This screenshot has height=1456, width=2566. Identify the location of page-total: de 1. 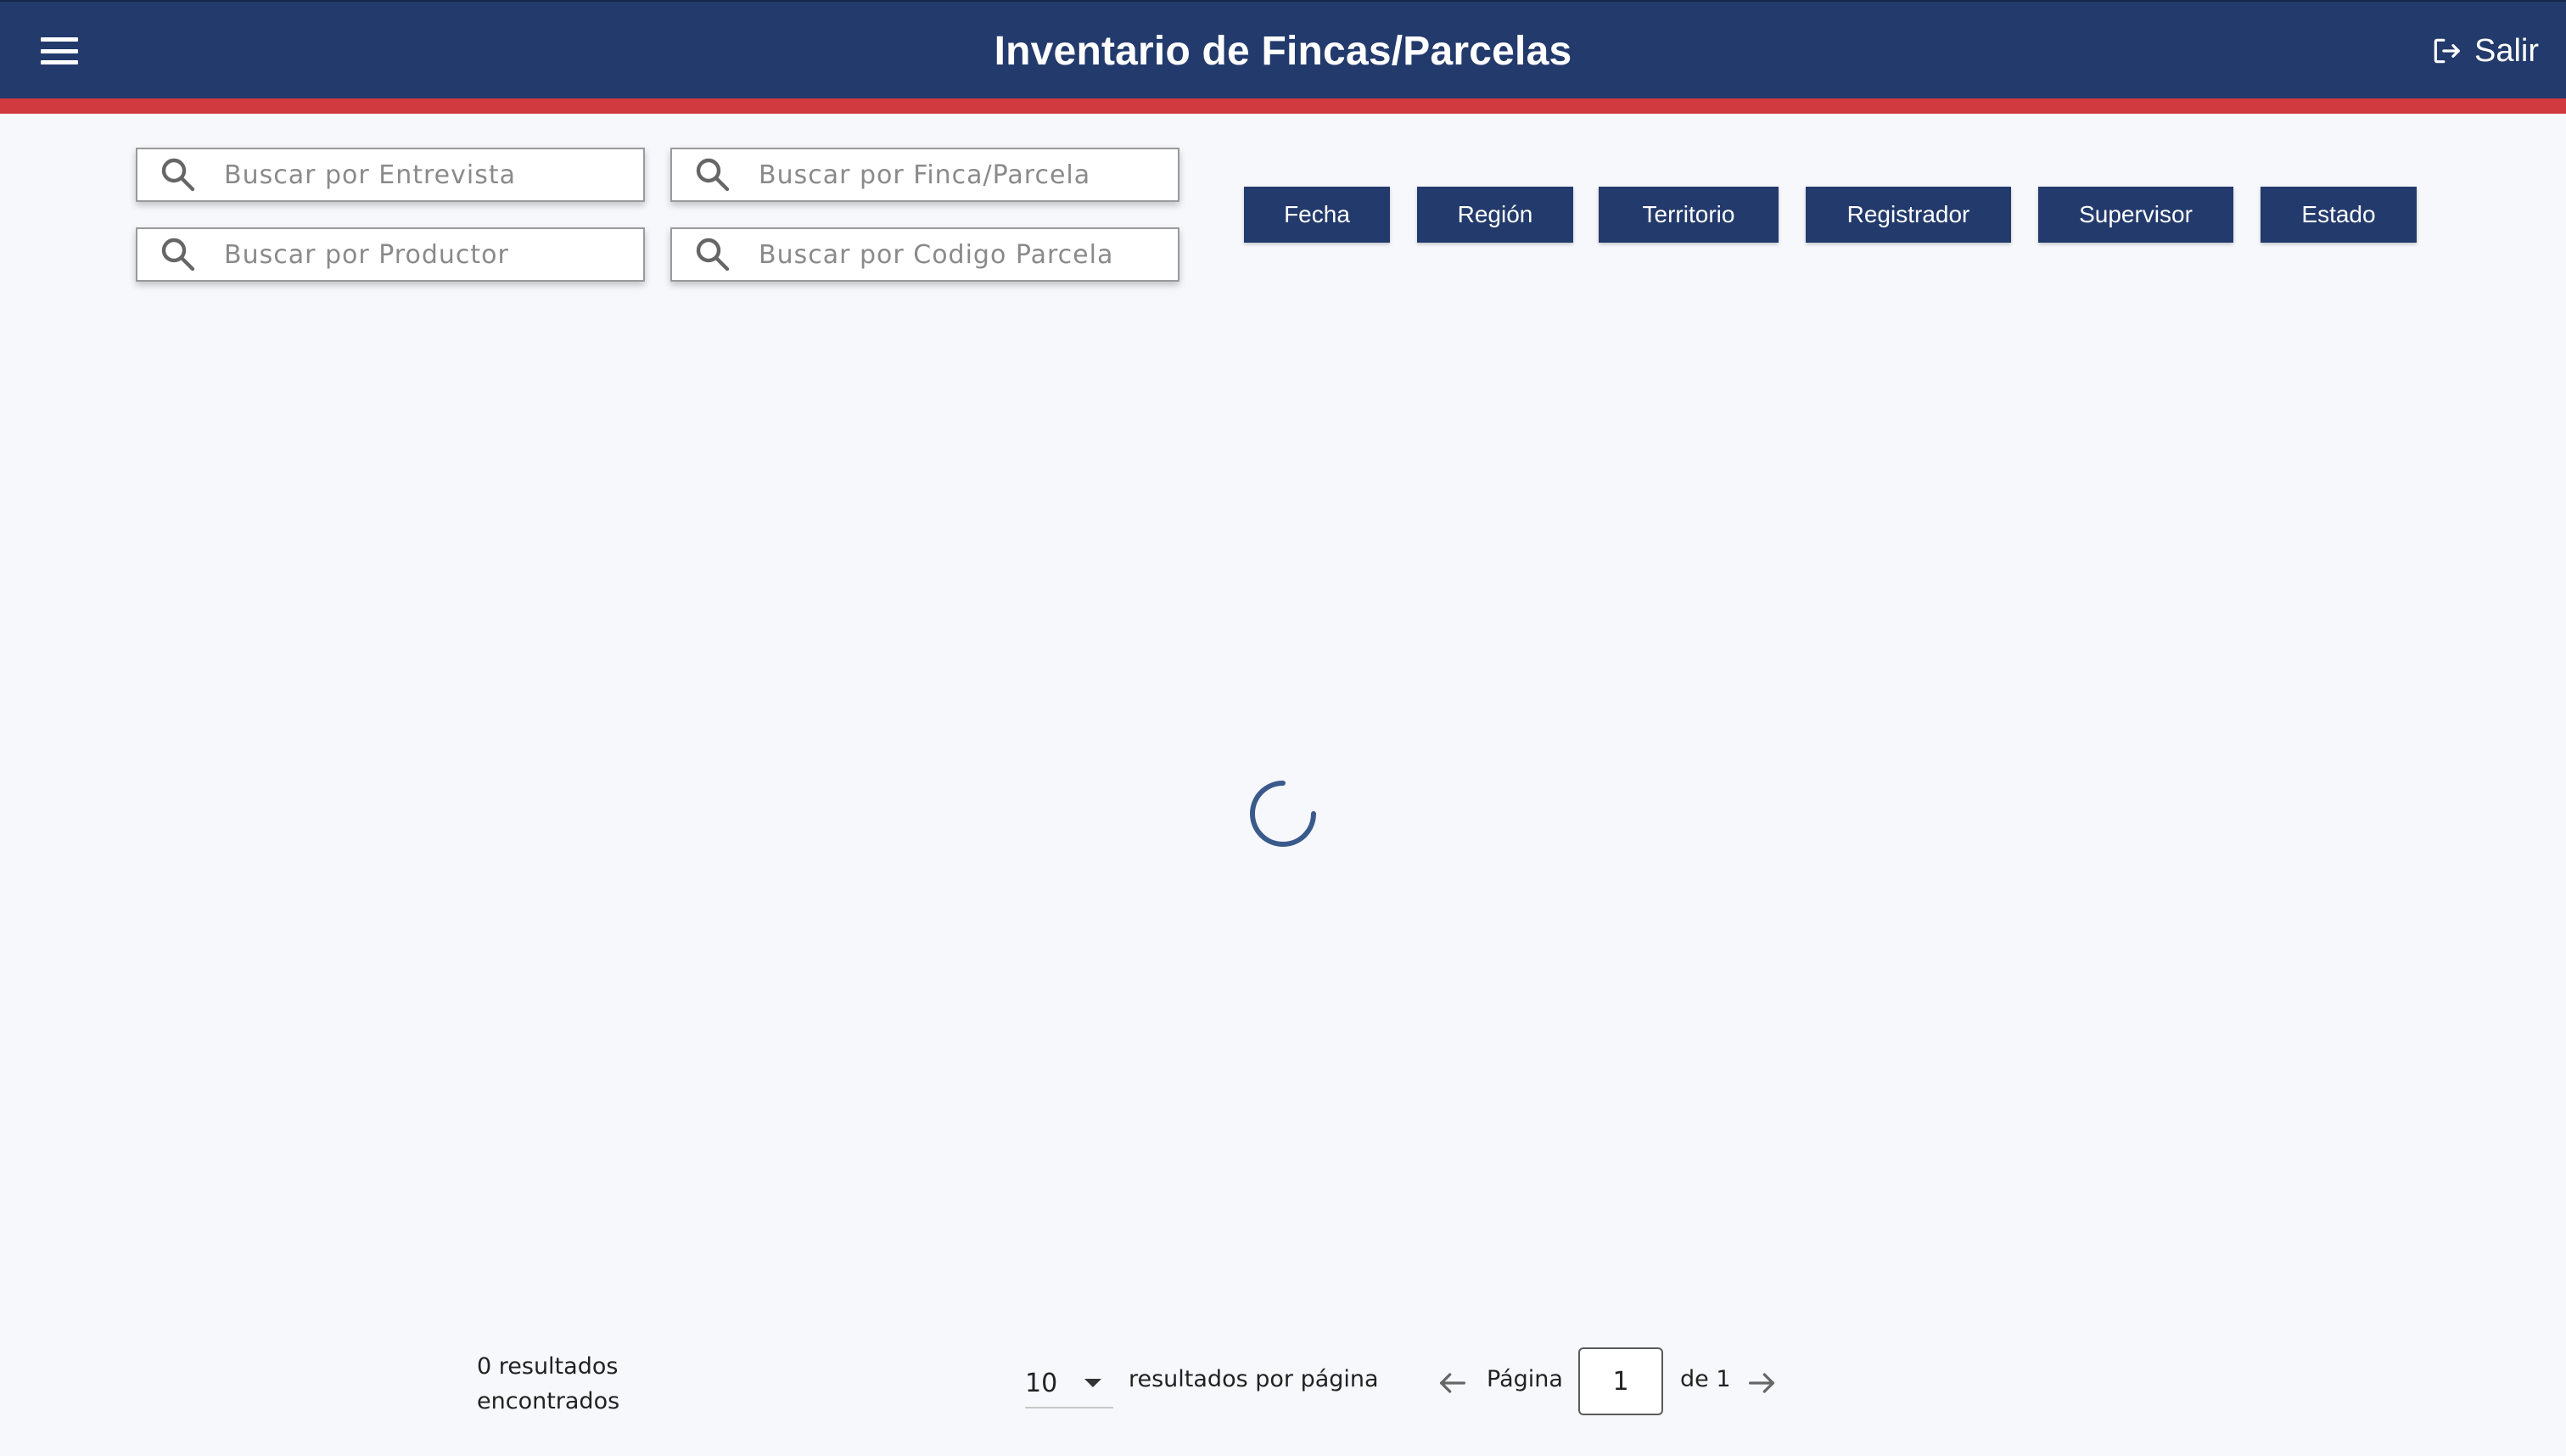
(1705, 1379).